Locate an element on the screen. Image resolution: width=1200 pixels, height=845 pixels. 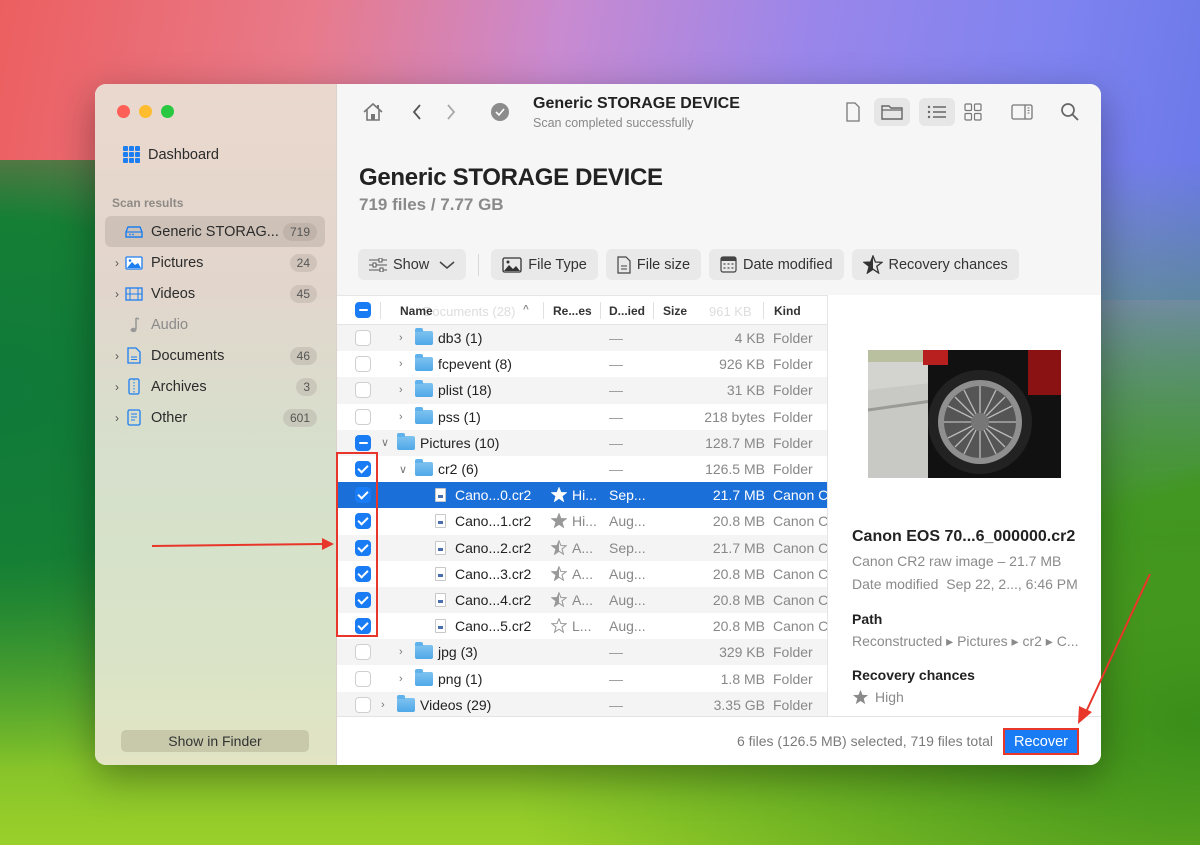
recovery-chances-filter-button: Recovery chances is located at coordinates (935, 264).